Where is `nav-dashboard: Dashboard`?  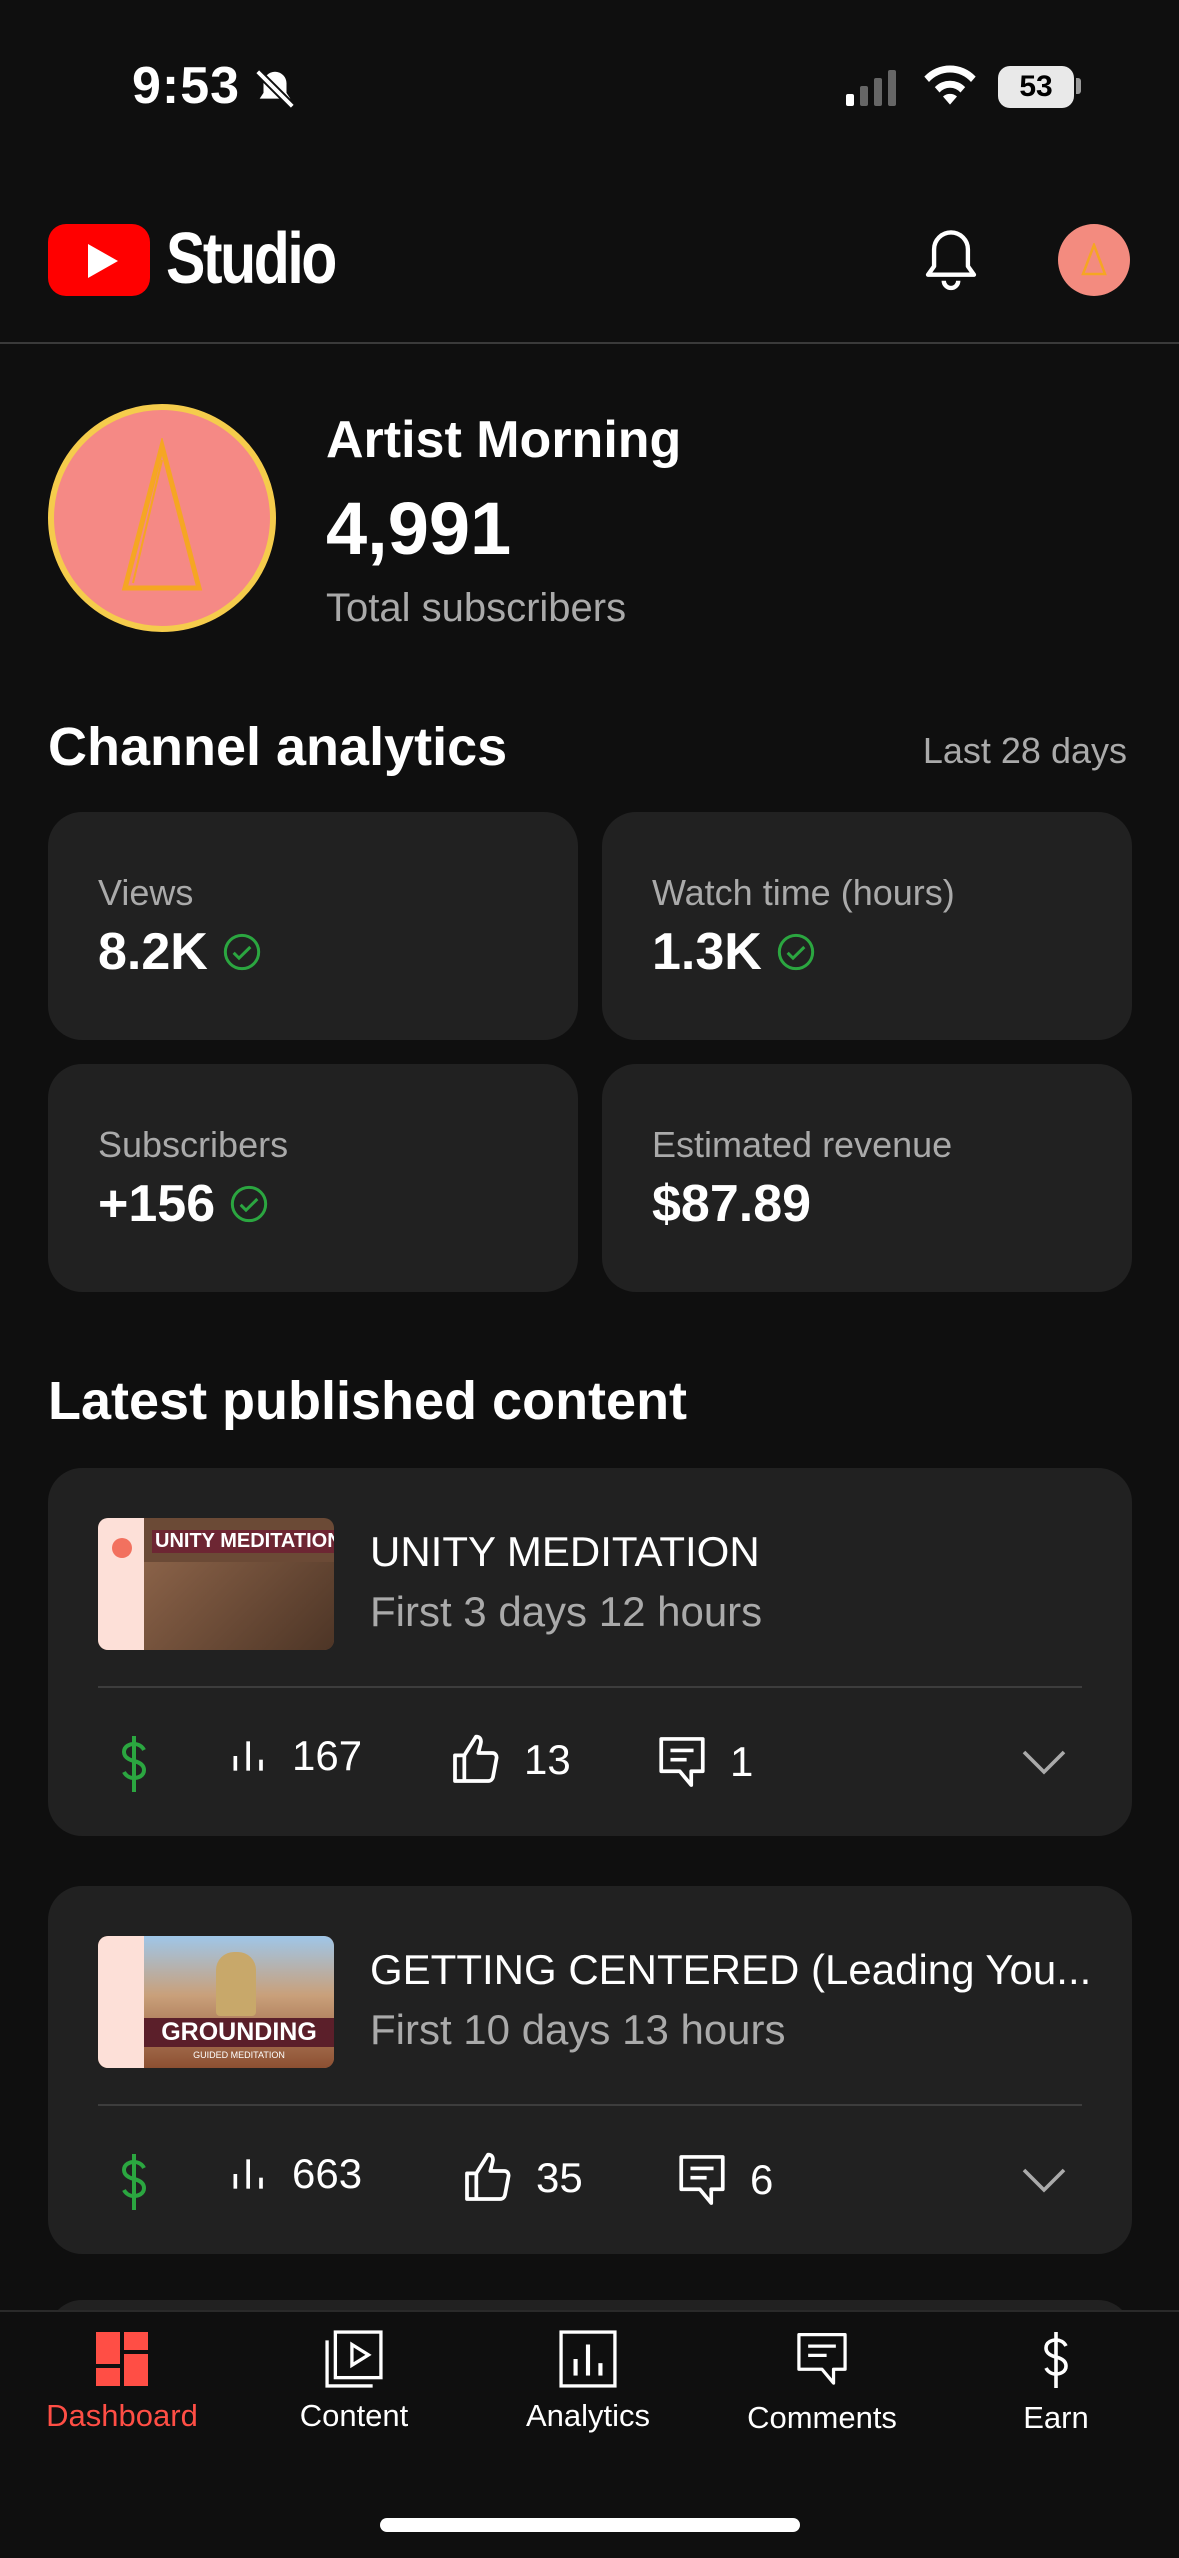 nav-dashboard: Dashboard is located at coordinates (122, 2382).